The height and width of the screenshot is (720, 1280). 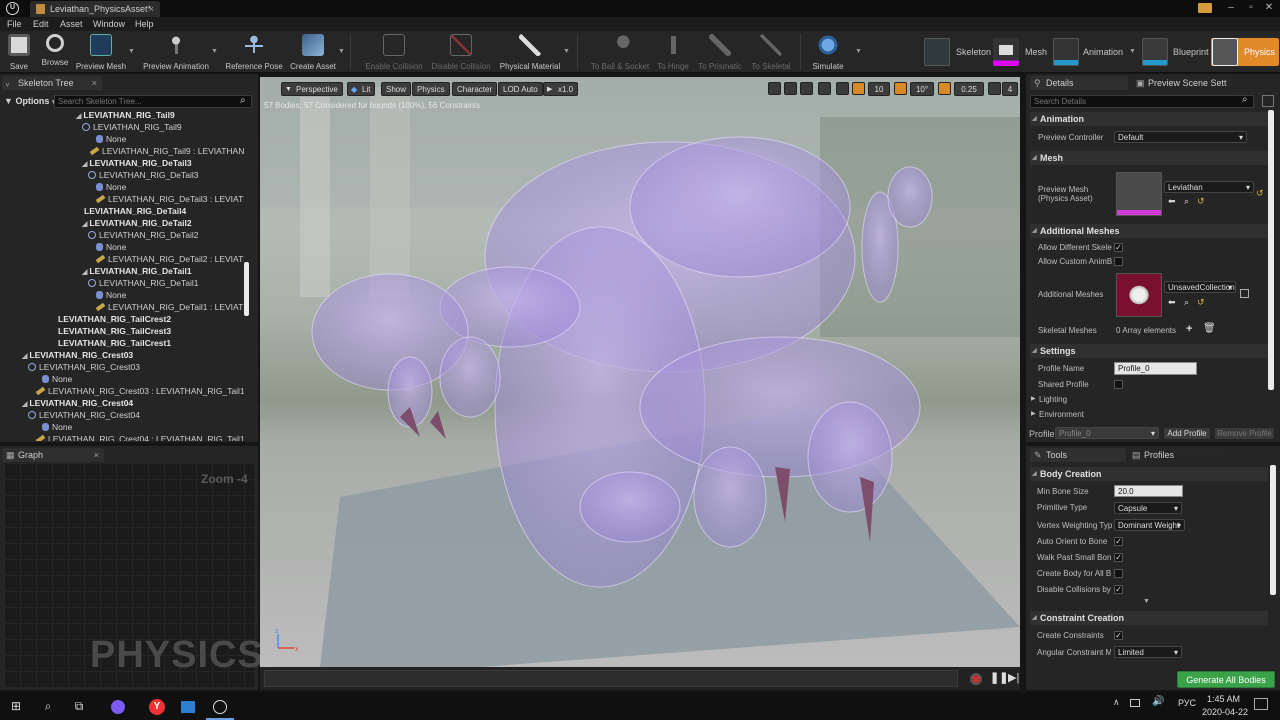 What do you see at coordinates (169, 259) in the screenshot?
I see `tree-row: LEVIATHAN_RIG_DeTail2 : LEVIATH` at bounding box center [169, 259].